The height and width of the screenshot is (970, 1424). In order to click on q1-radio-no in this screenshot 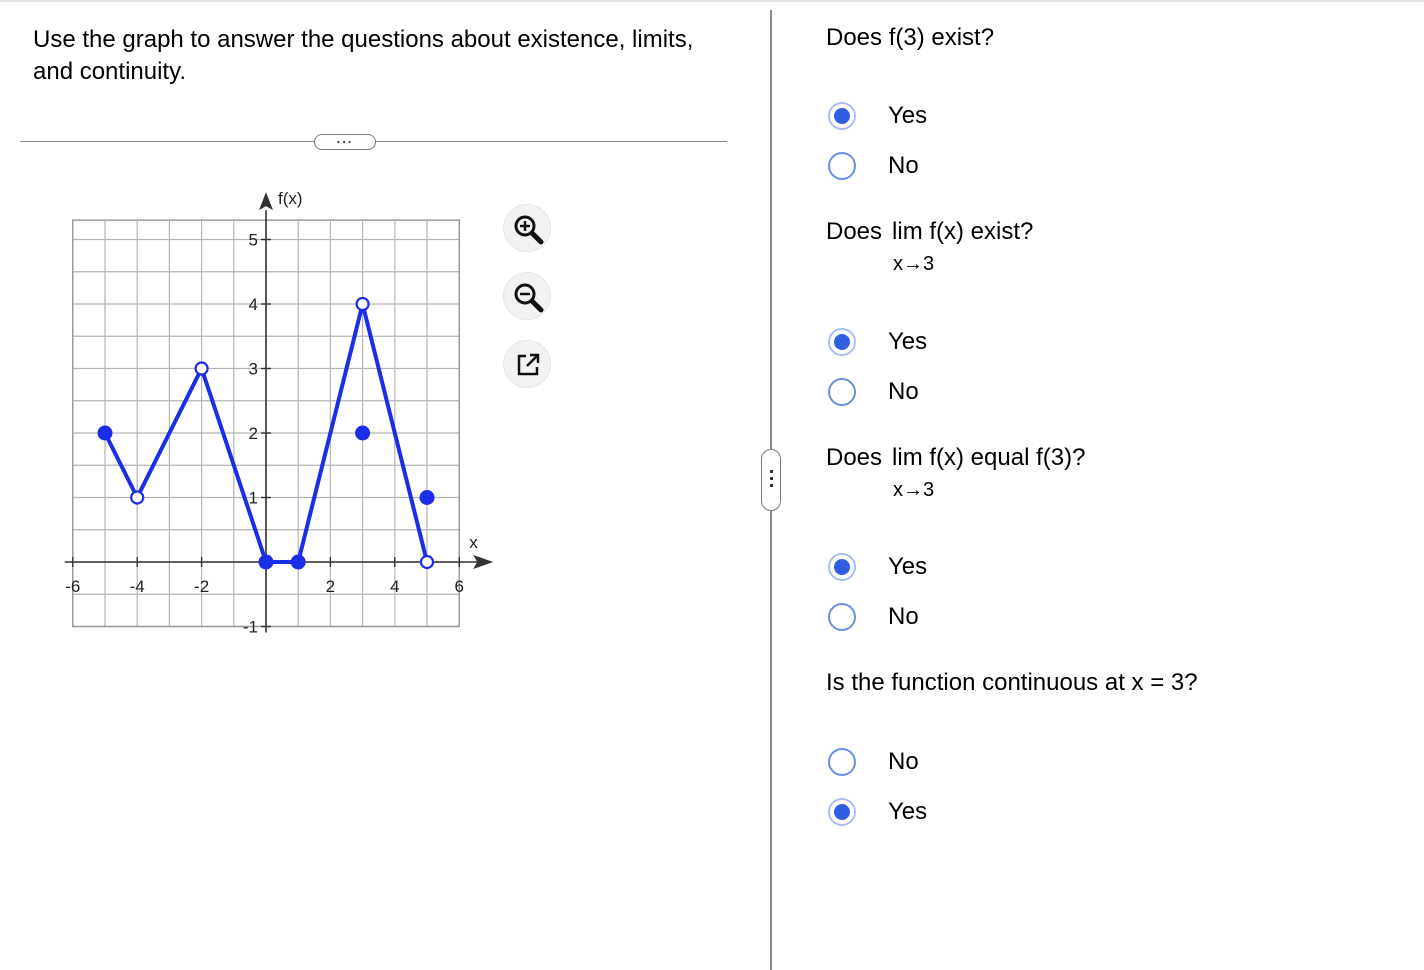, I will do `click(842, 166)`.